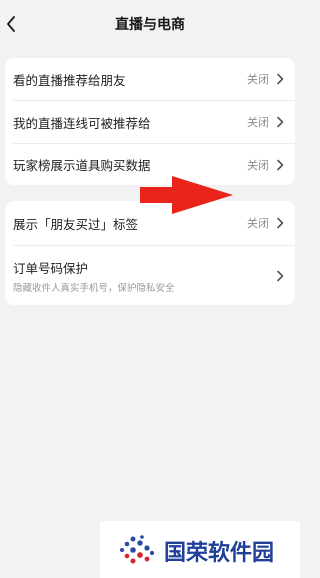  I want to click on watermark-text: 国荣软件园, so click(219, 553).